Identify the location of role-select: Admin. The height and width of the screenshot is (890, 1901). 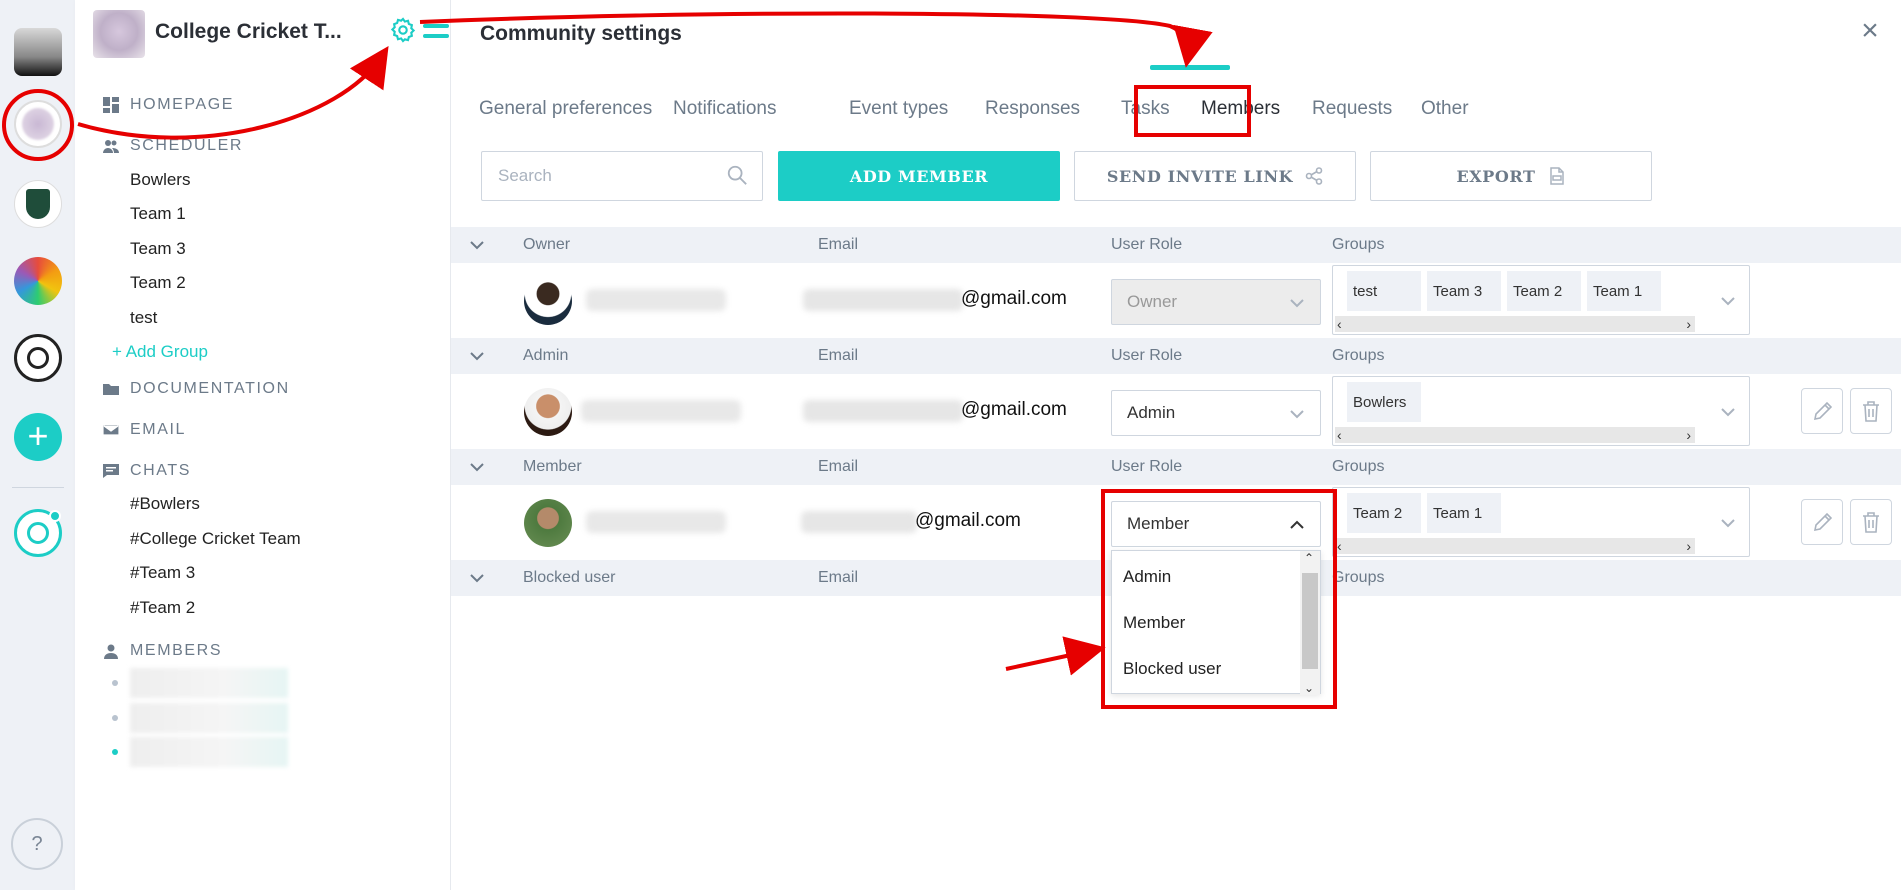
(1216, 413).